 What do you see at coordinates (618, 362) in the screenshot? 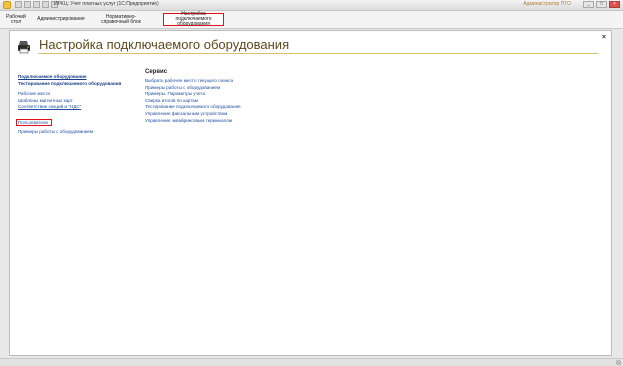
I see `resize-grip-icon` at bounding box center [618, 362].